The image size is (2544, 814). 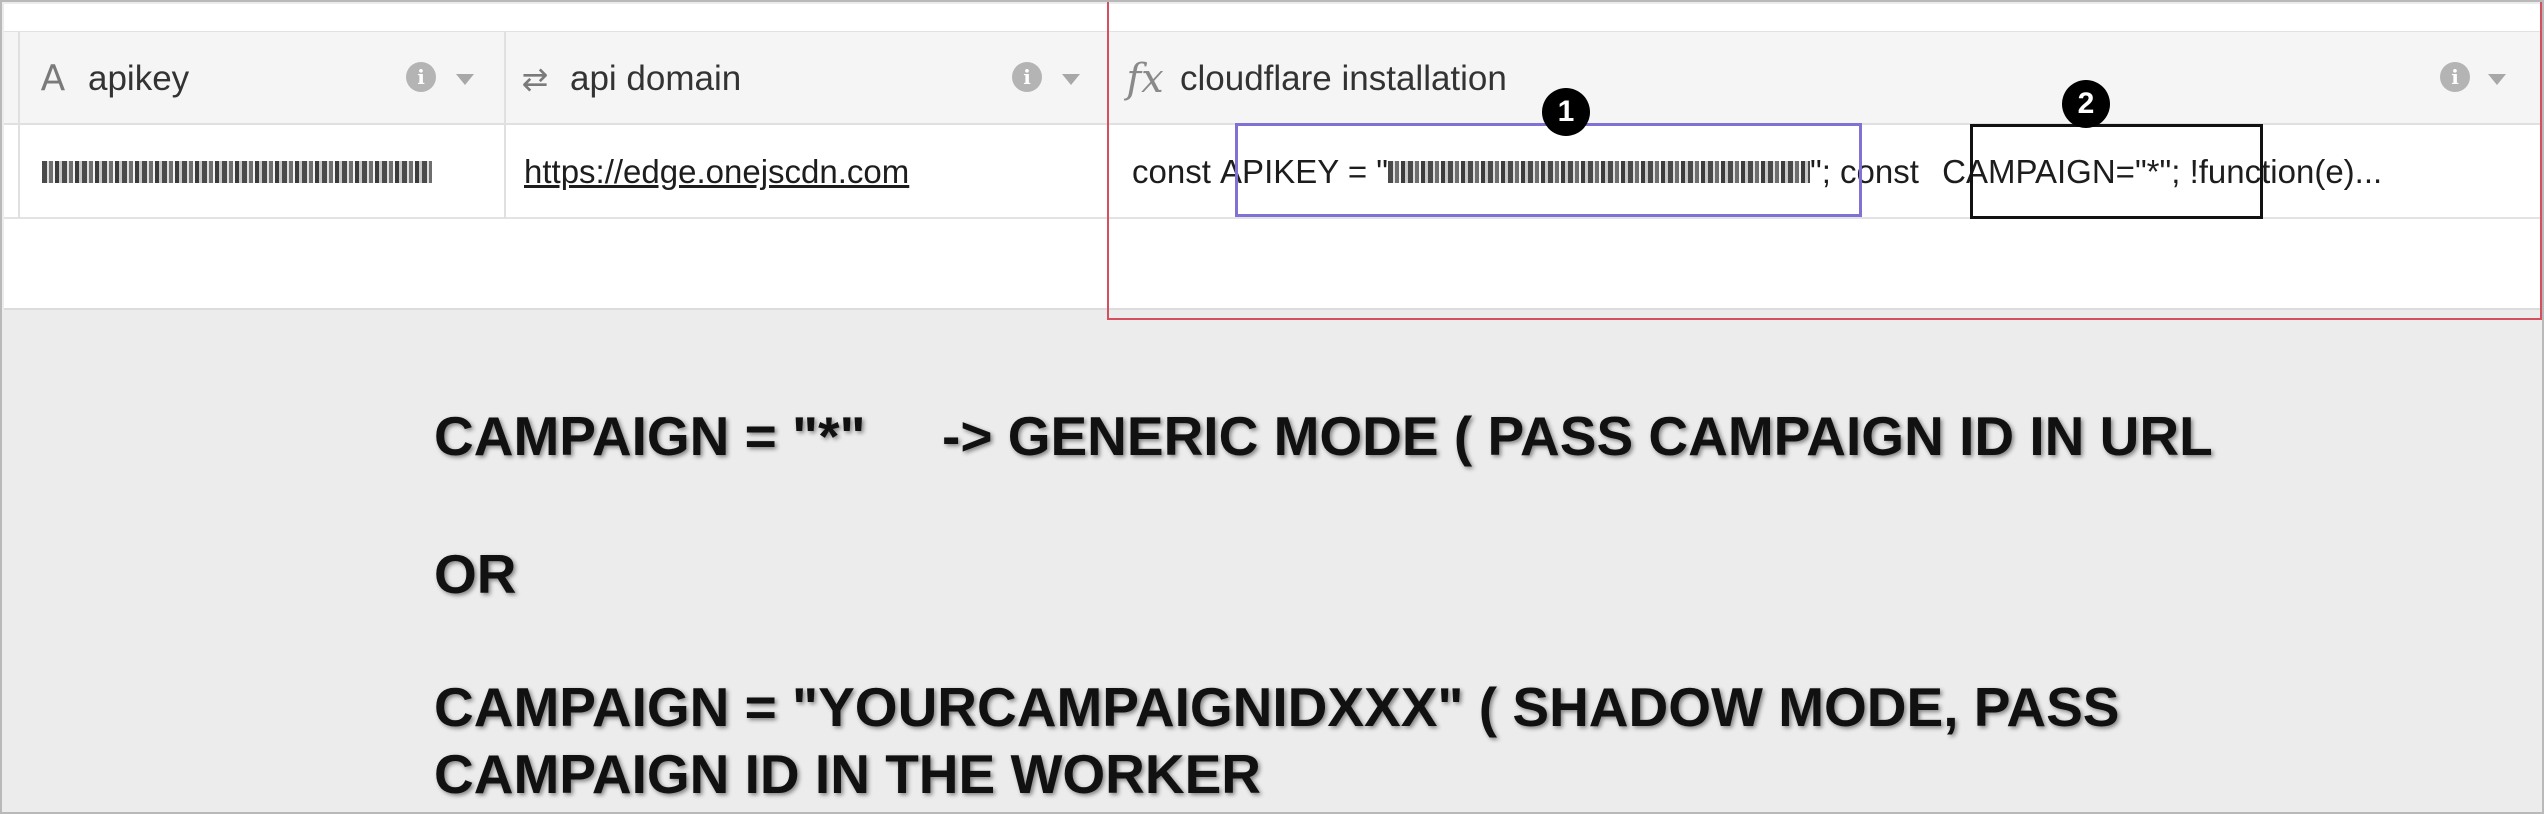 What do you see at coordinates (237, 172) in the screenshot?
I see `redacted-apikey` at bounding box center [237, 172].